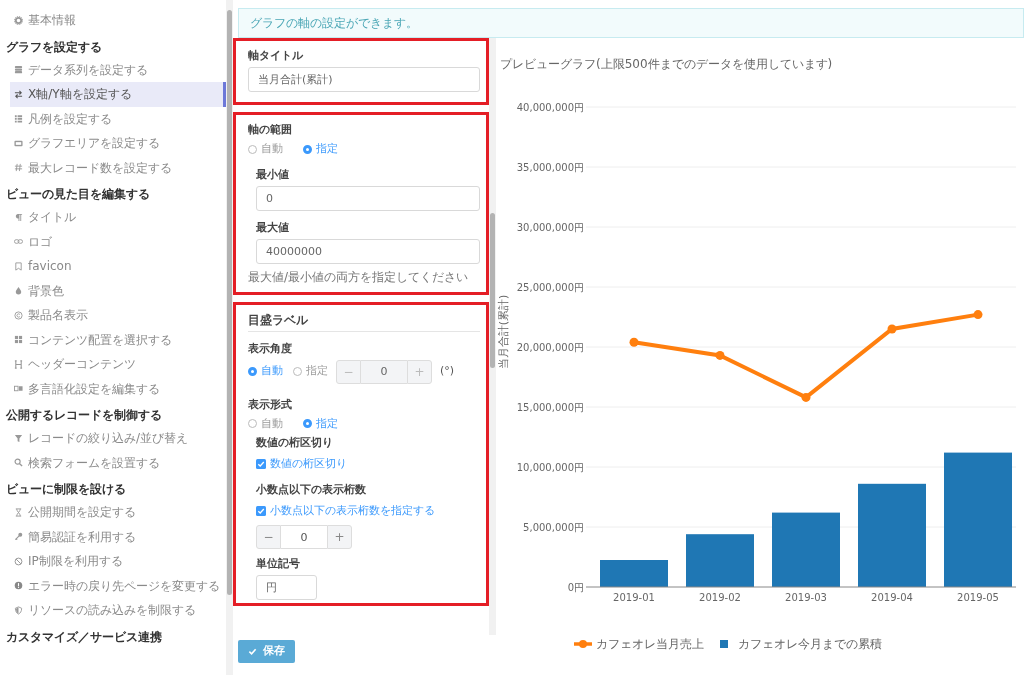 The height and width of the screenshot is (675, 1024). I want to click on sidebar-item: favicon, so click(118, 266).